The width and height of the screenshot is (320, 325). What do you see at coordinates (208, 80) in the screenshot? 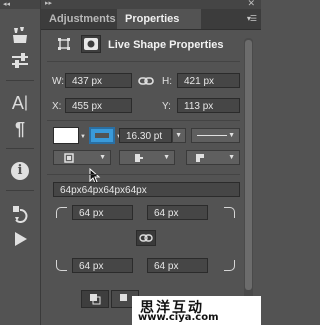
I see `height-input: 421 px` at bounding box center [208, 80].